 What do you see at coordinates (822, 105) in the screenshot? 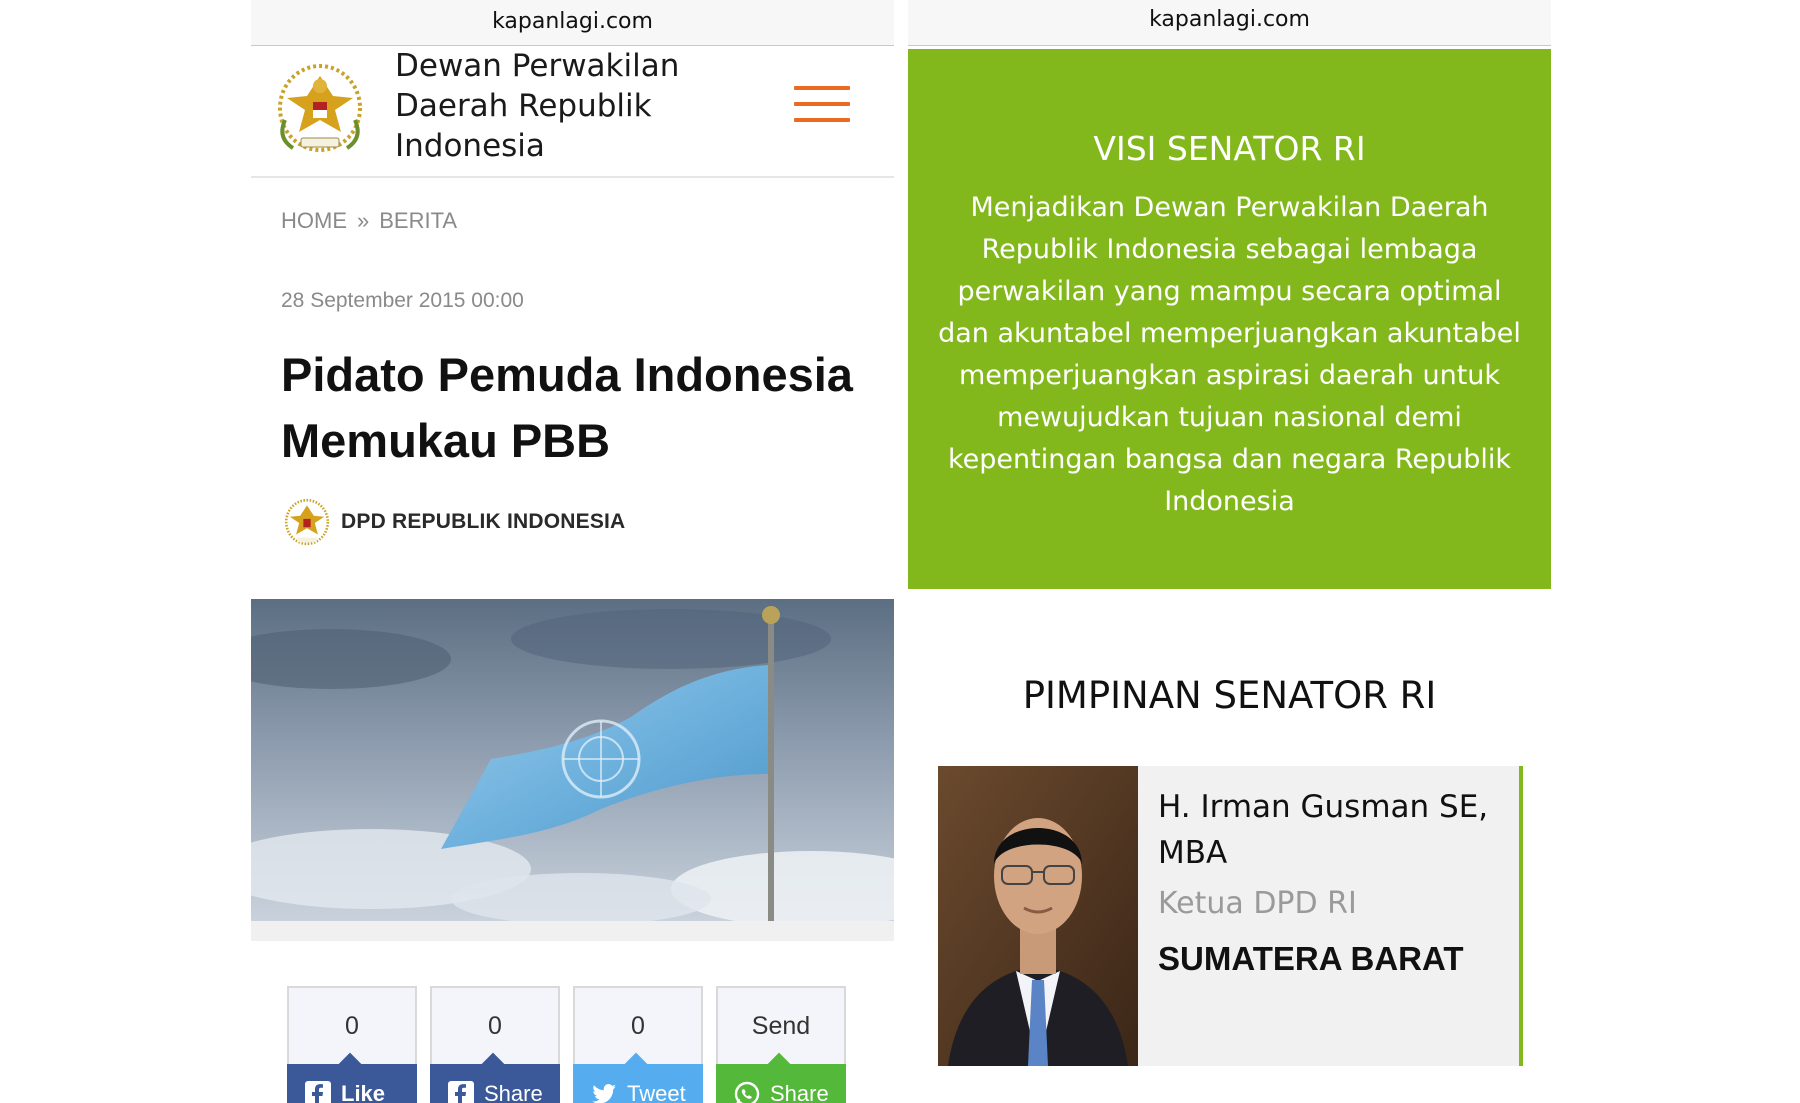
I see `hamburger-menu-icon` at bounding box center [822, 105].